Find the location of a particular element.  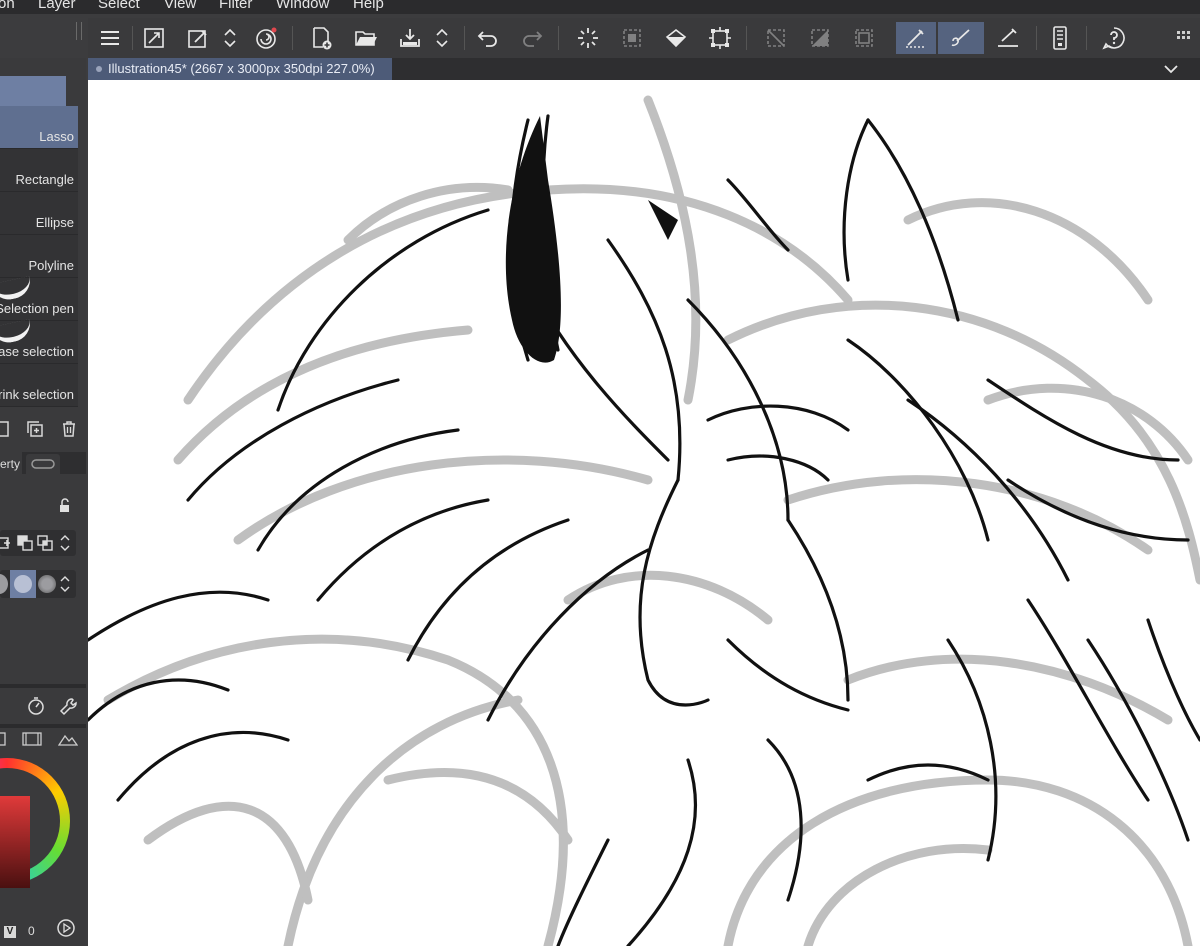

tab-list-button is located at coordinates (1171, 69).